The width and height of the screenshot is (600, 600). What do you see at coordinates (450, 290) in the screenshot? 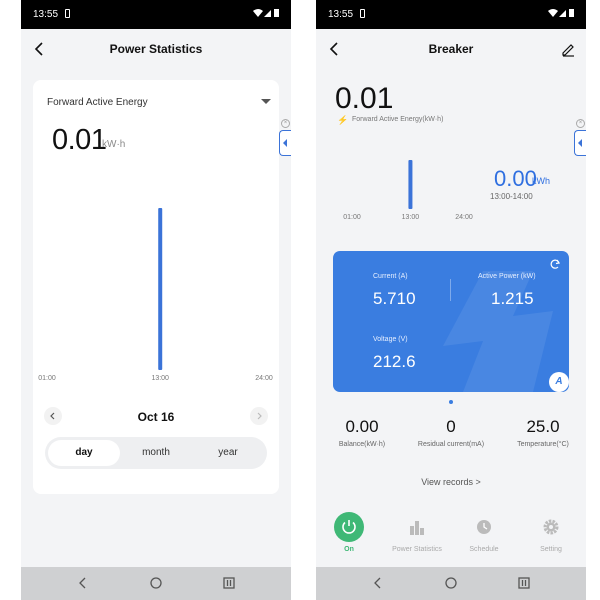
I see `metrics-divider` at bounding box center [450, 290].